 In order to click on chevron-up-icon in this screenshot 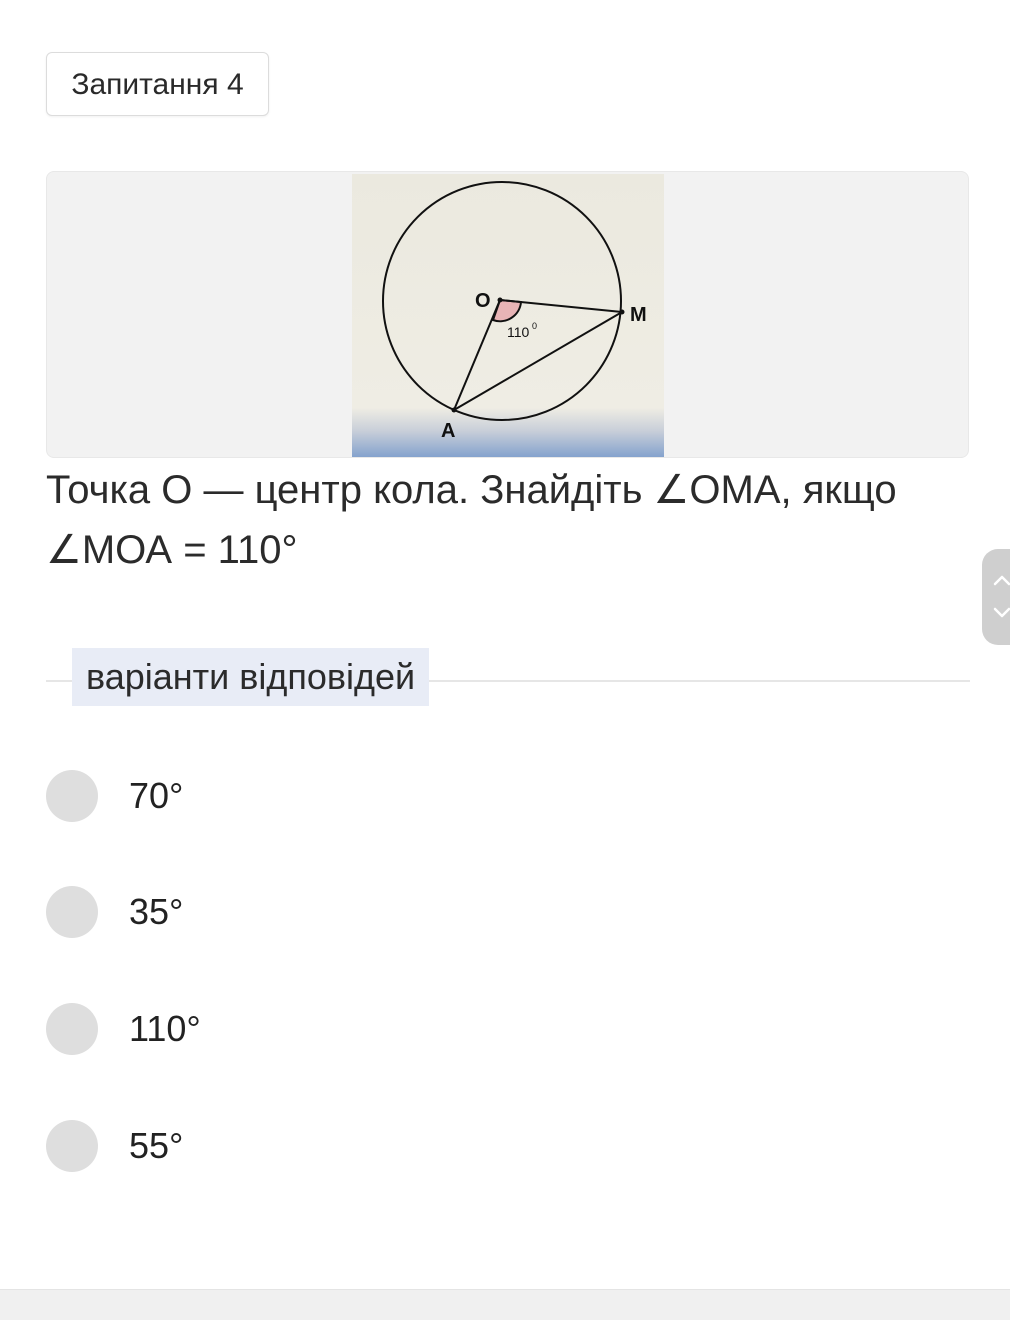, I will do `click(1001, 581)`.